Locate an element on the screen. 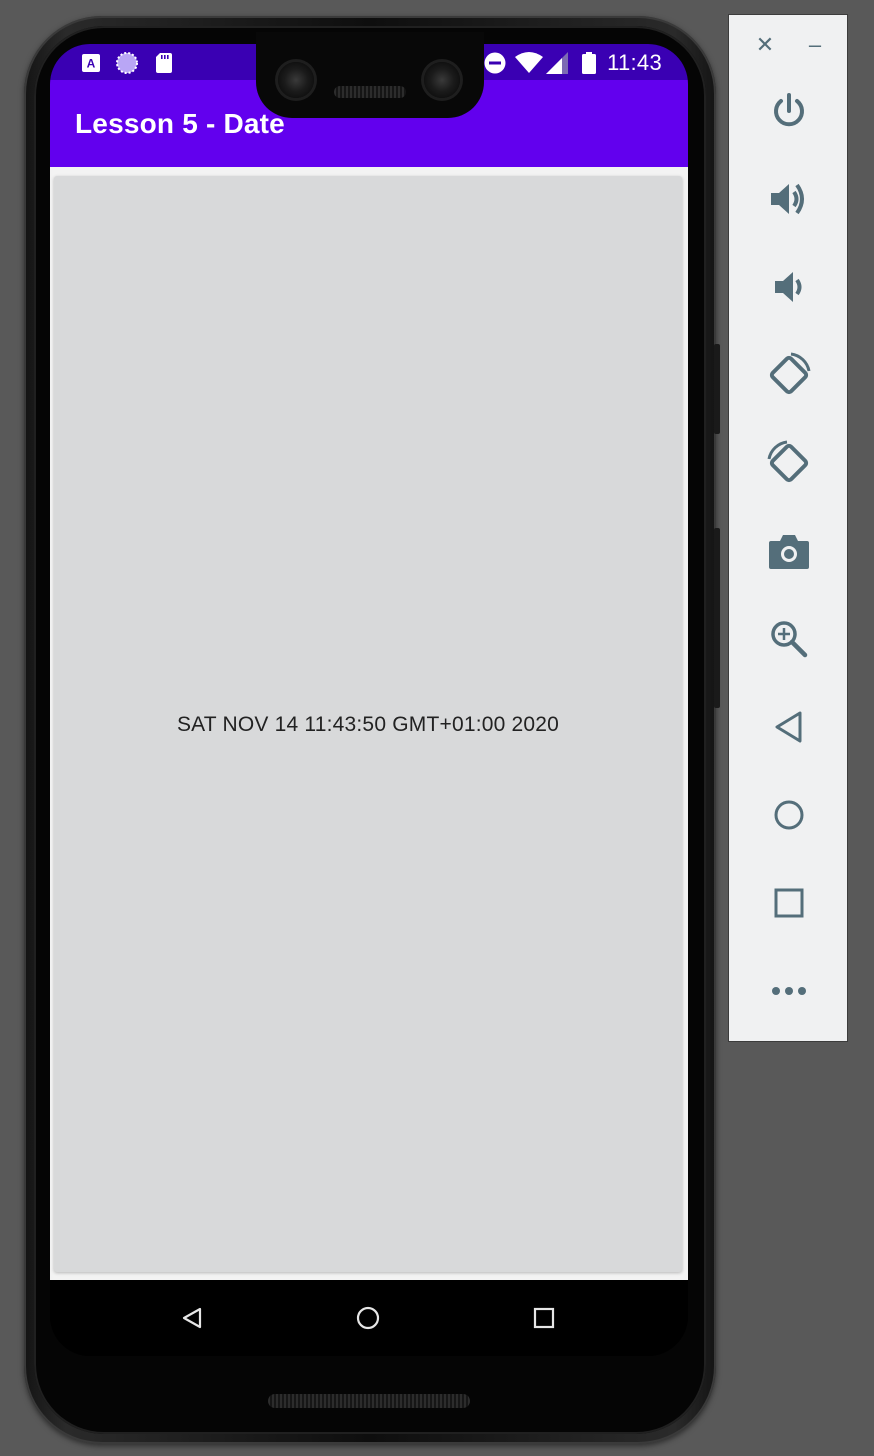 This screenshot has width=874, height=1456. power-icon is located at coordinates (789, 111).